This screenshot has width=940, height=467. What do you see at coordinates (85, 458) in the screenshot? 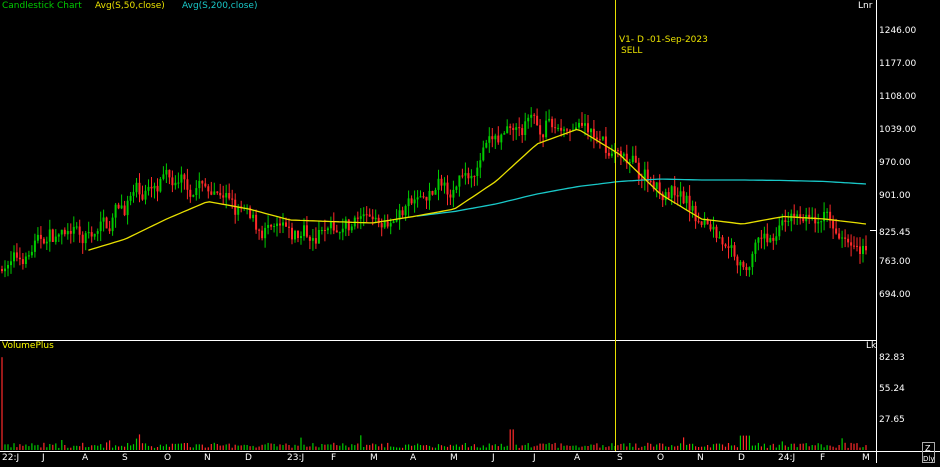
I see `time-tick-label: A` at bounding box center [85, 458].